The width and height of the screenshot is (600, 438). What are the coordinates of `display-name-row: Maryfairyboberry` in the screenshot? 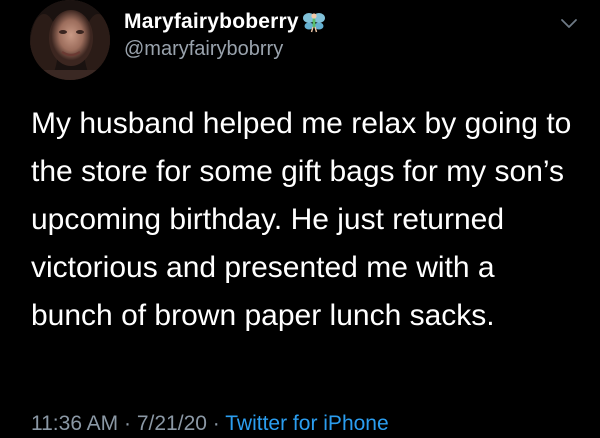 It's located at (225, 22).